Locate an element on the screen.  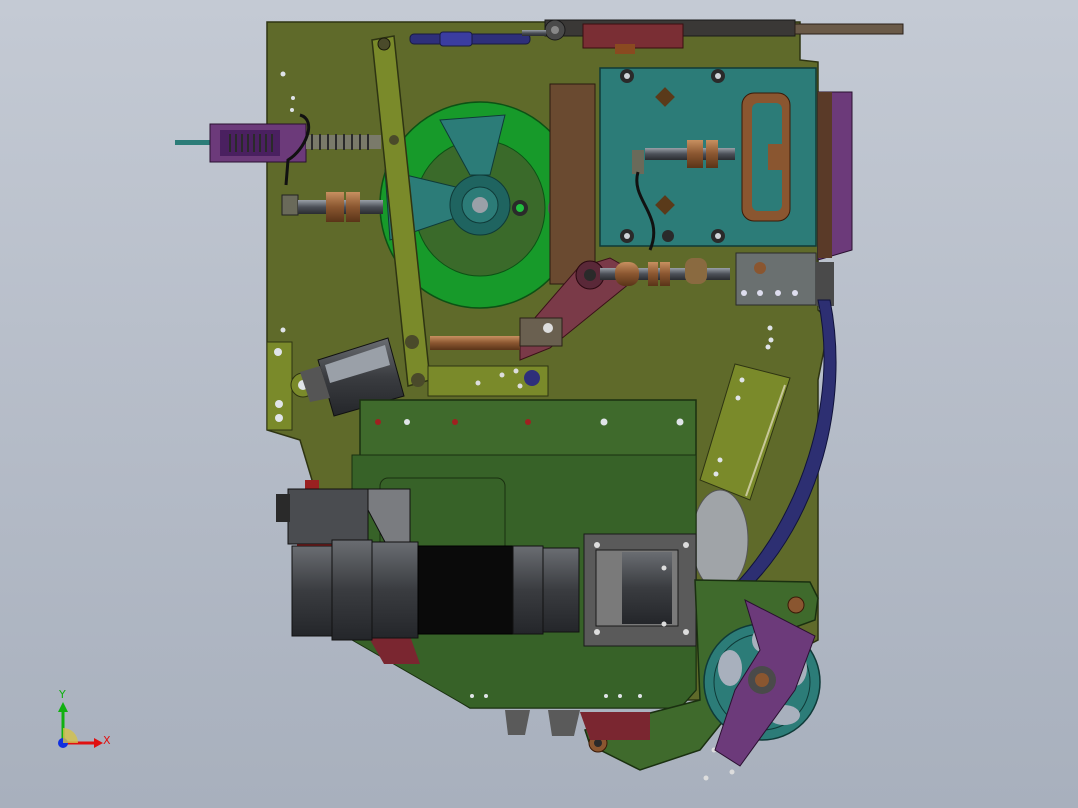
right-side-plates is located at coordinates (835, 176).